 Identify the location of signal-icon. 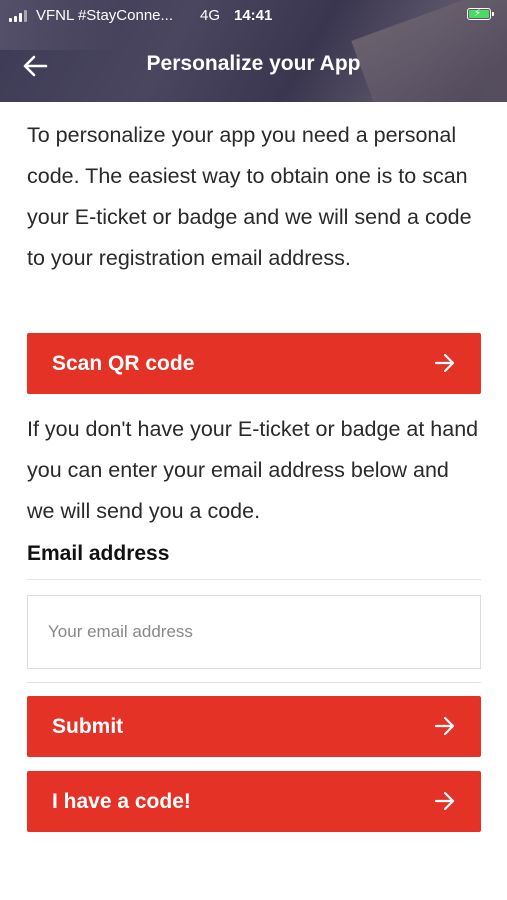
(18, 16).